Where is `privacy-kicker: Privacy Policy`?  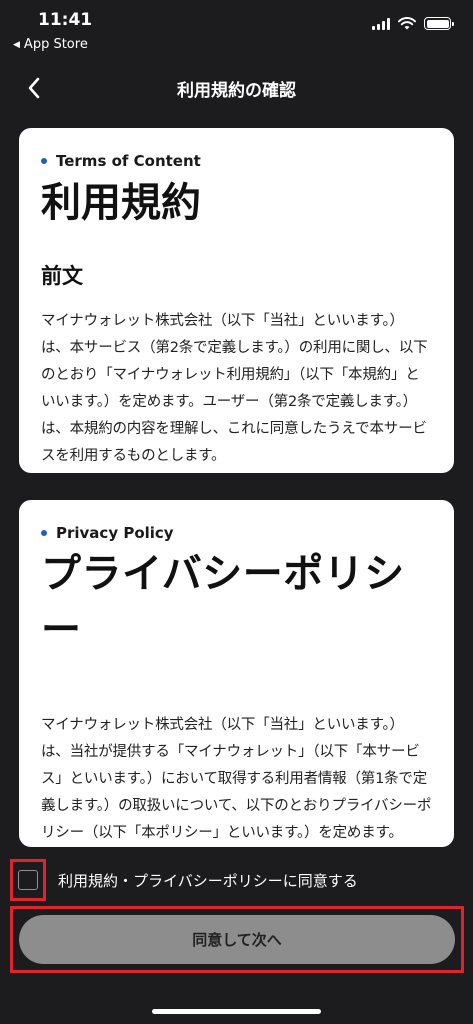 privacy-kicker: Privacy Policy is located at coordinates (236, 533).